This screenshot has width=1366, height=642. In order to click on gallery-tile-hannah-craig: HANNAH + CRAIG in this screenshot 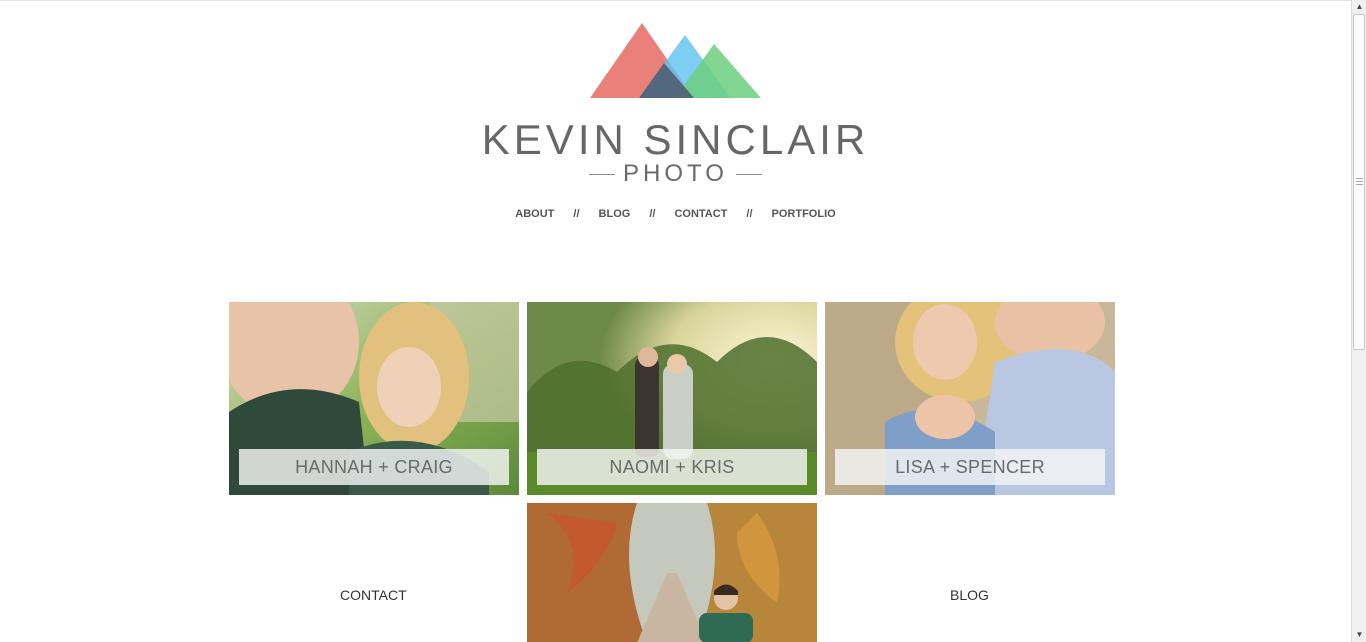, I will do `click(374, 398)`.